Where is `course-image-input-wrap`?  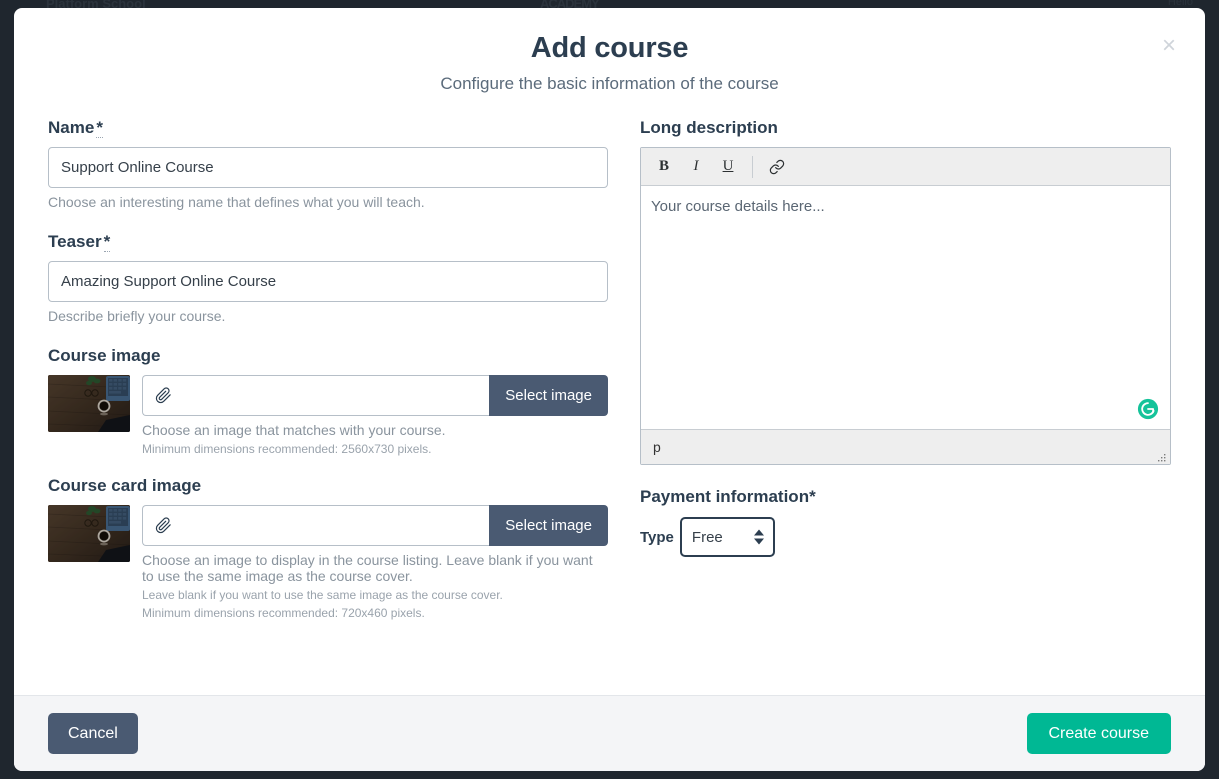 course-image-input-wrap is located at coordinates (316, 395).